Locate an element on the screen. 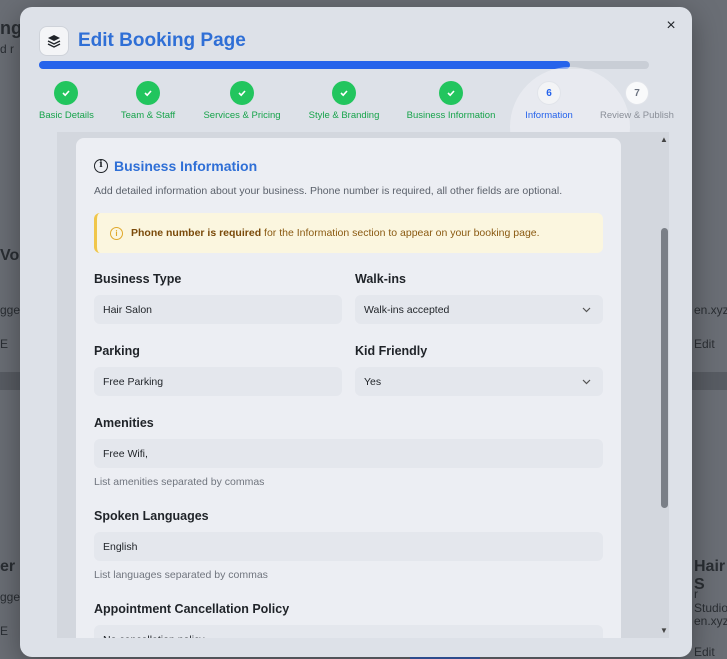 This screenshot has width=727, height=659. modal-title: Edit Booking Page is located at coordinates (162, 40).